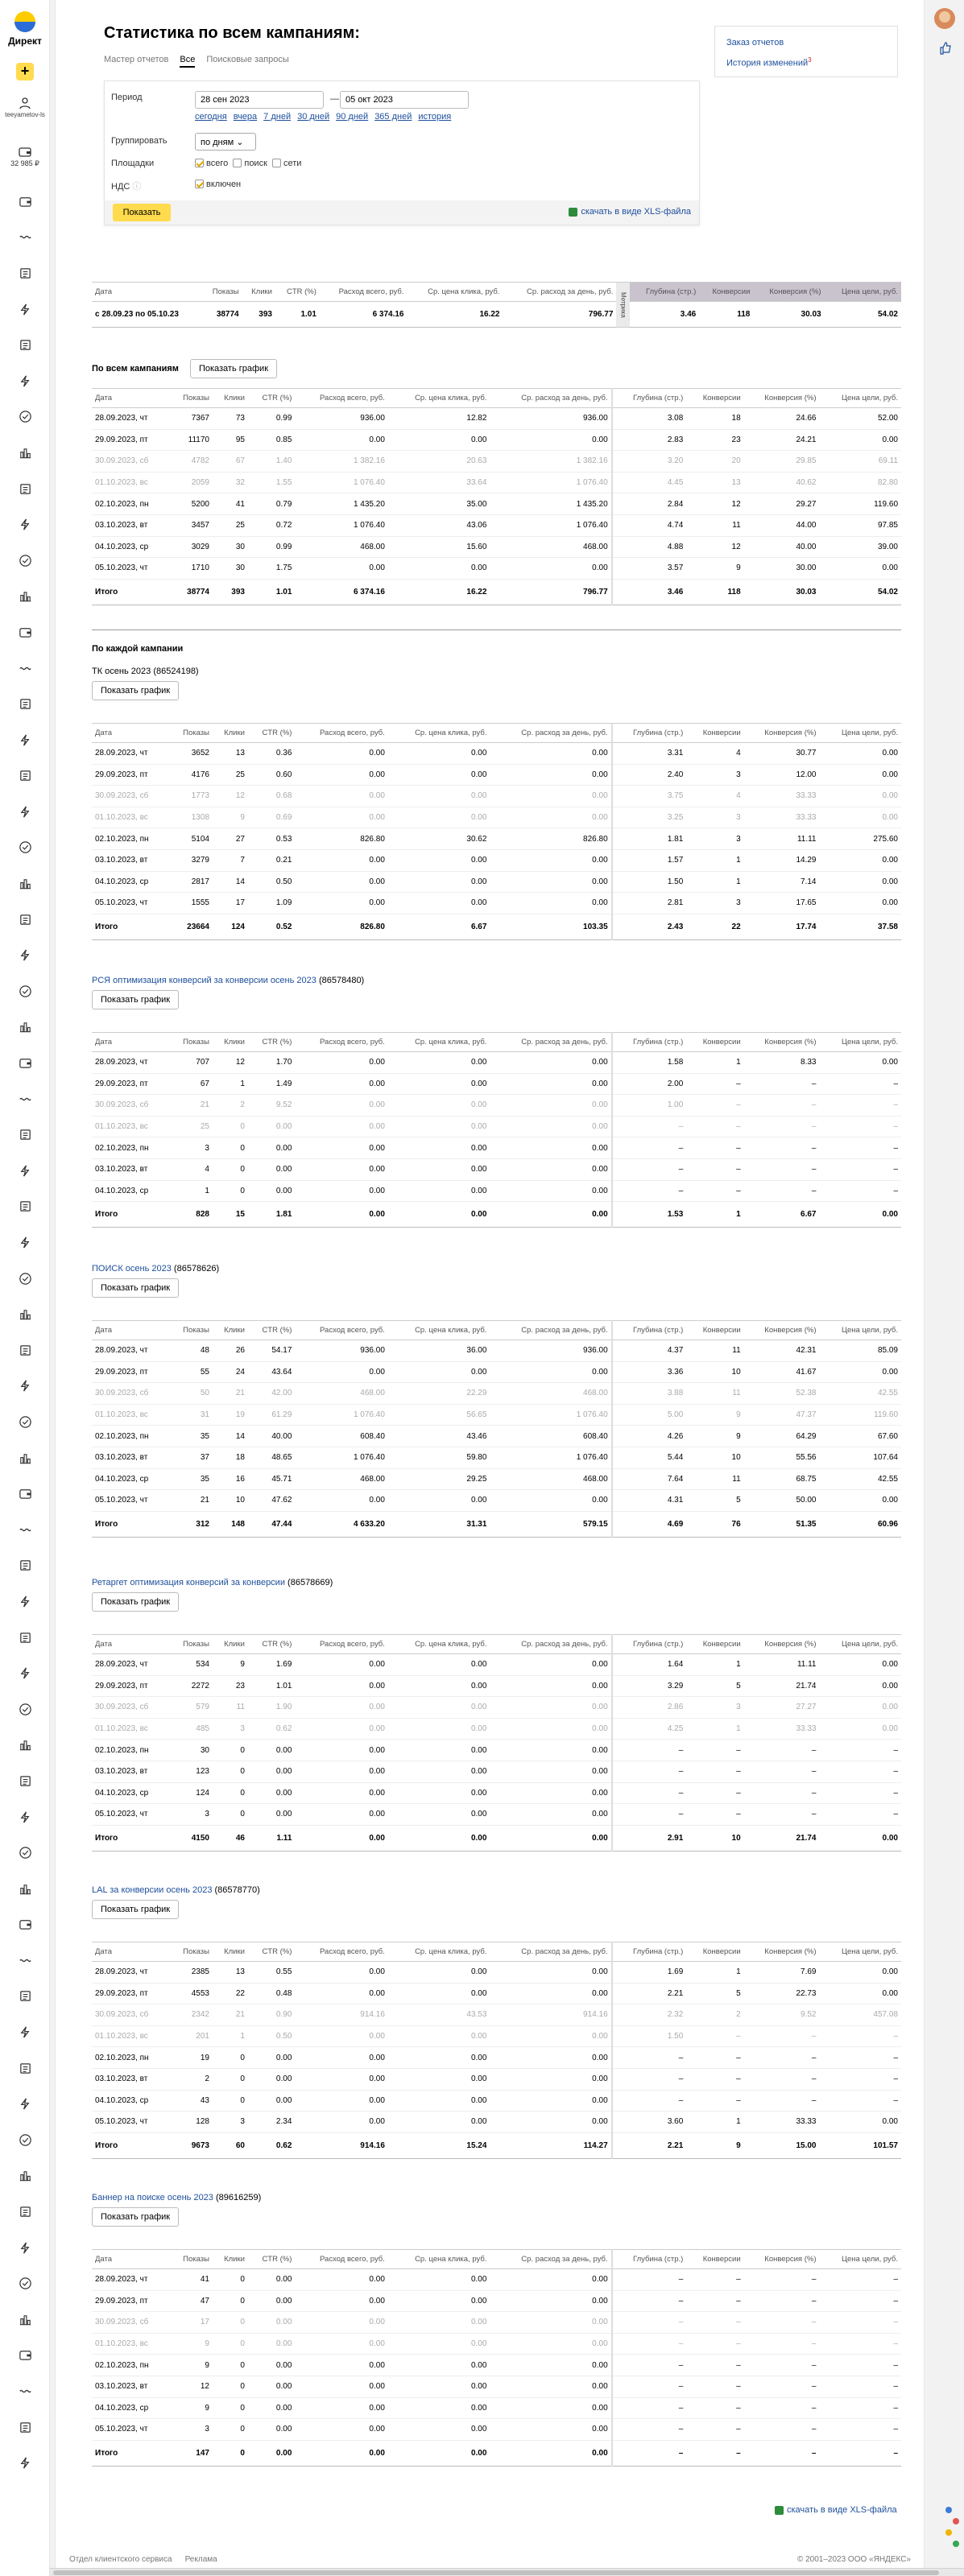 Image resolution: width=964 pixels, height=2576 pixels. What do you see at coordinates (142, 212) in the screenshot?
I see `show-button: Показать` at bounding box center [142, 212].